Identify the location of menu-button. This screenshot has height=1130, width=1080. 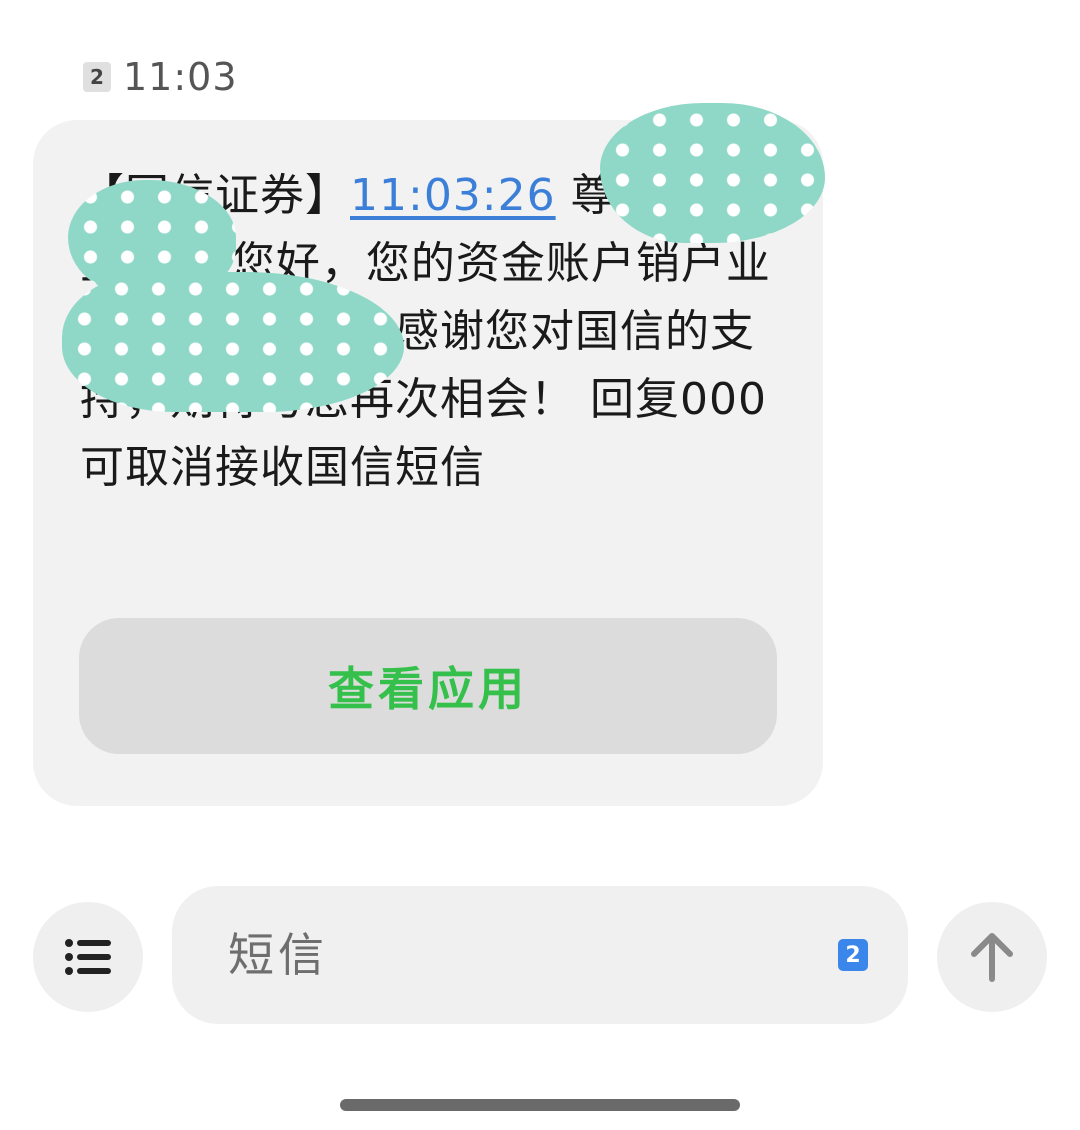
(88, 957).